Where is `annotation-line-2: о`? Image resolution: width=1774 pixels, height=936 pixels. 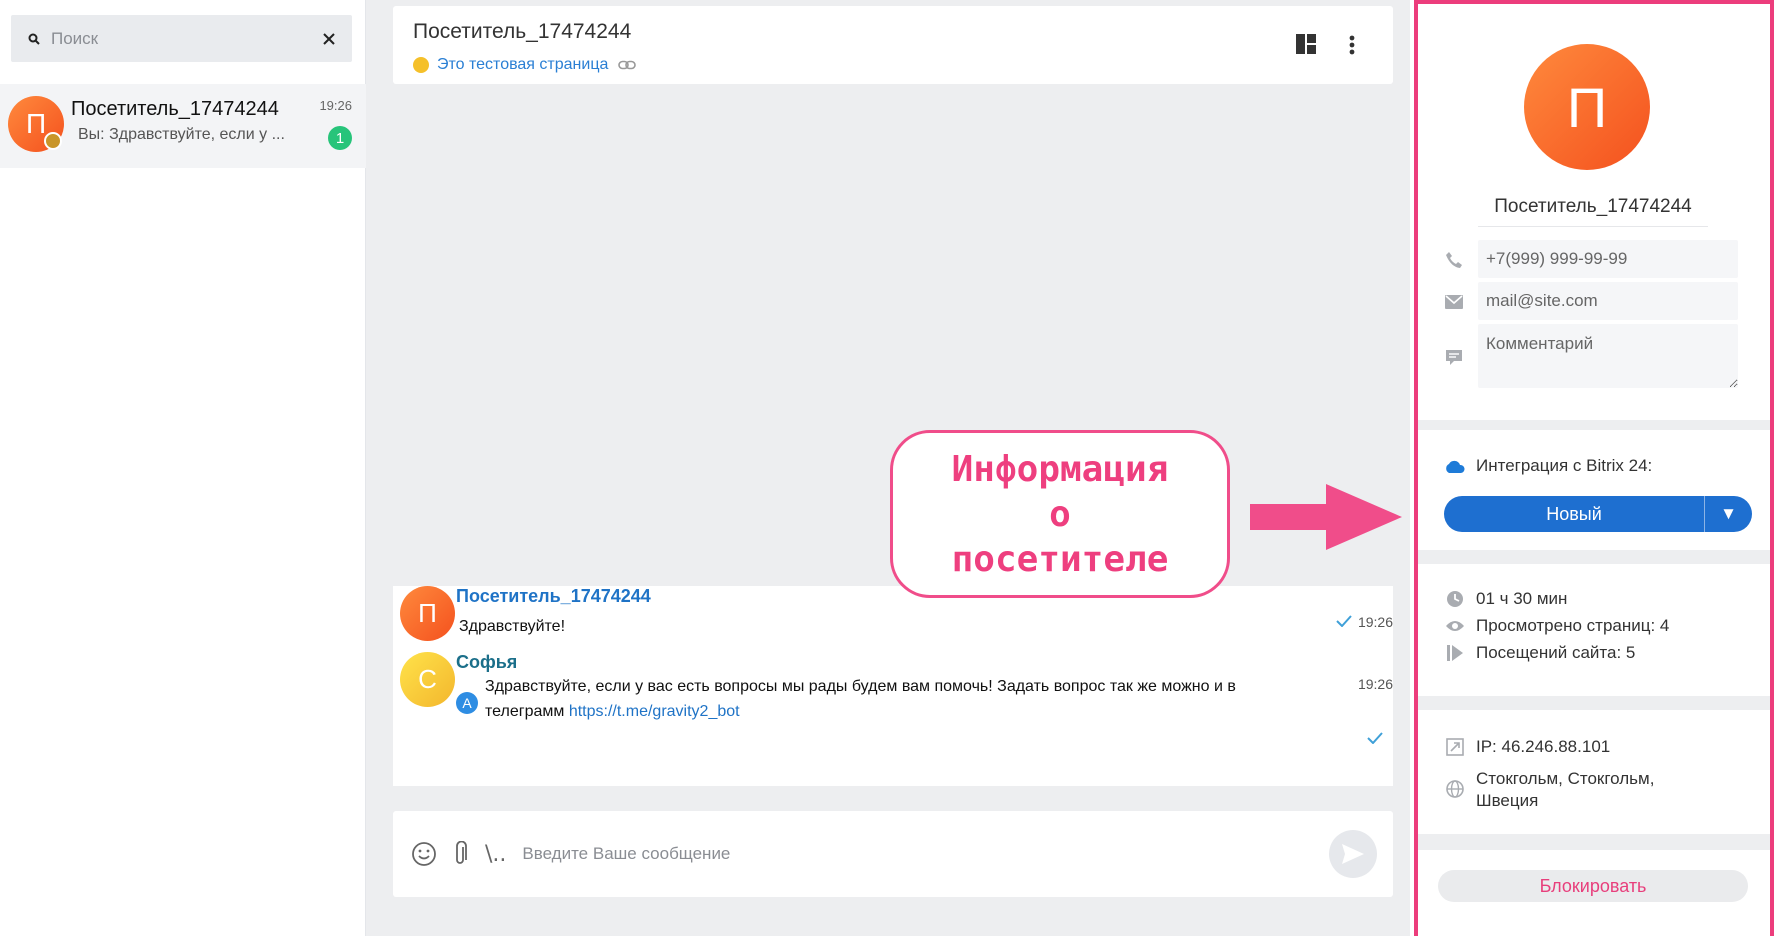 annotation-line-2: о is located at coordinates (1060, 514).